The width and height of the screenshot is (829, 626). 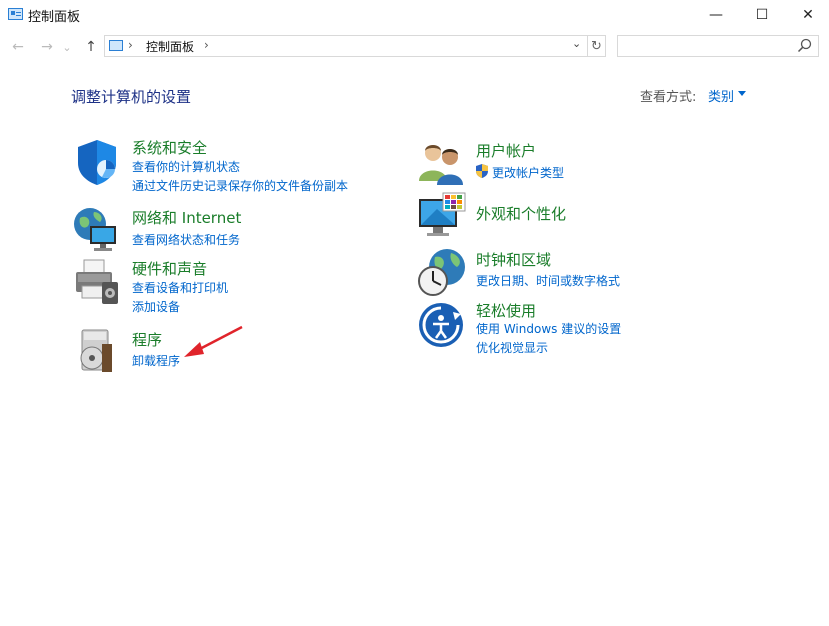 What do you see at coordinates (762, 15) in the screenshot?
I see `maximize-button: ☐` at bounding box center [762, 15].